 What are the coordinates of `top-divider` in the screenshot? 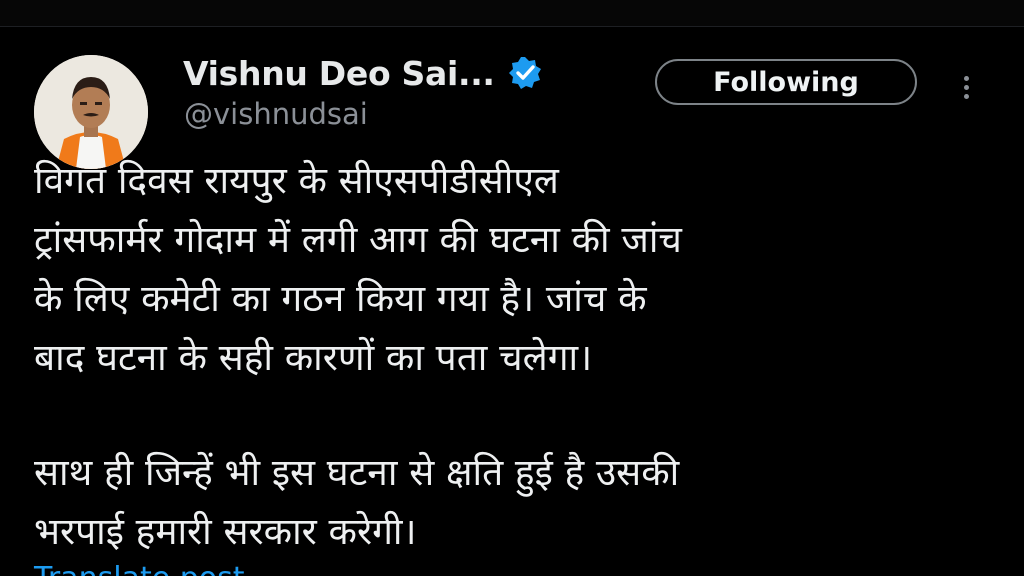 It's located at (512, 13).